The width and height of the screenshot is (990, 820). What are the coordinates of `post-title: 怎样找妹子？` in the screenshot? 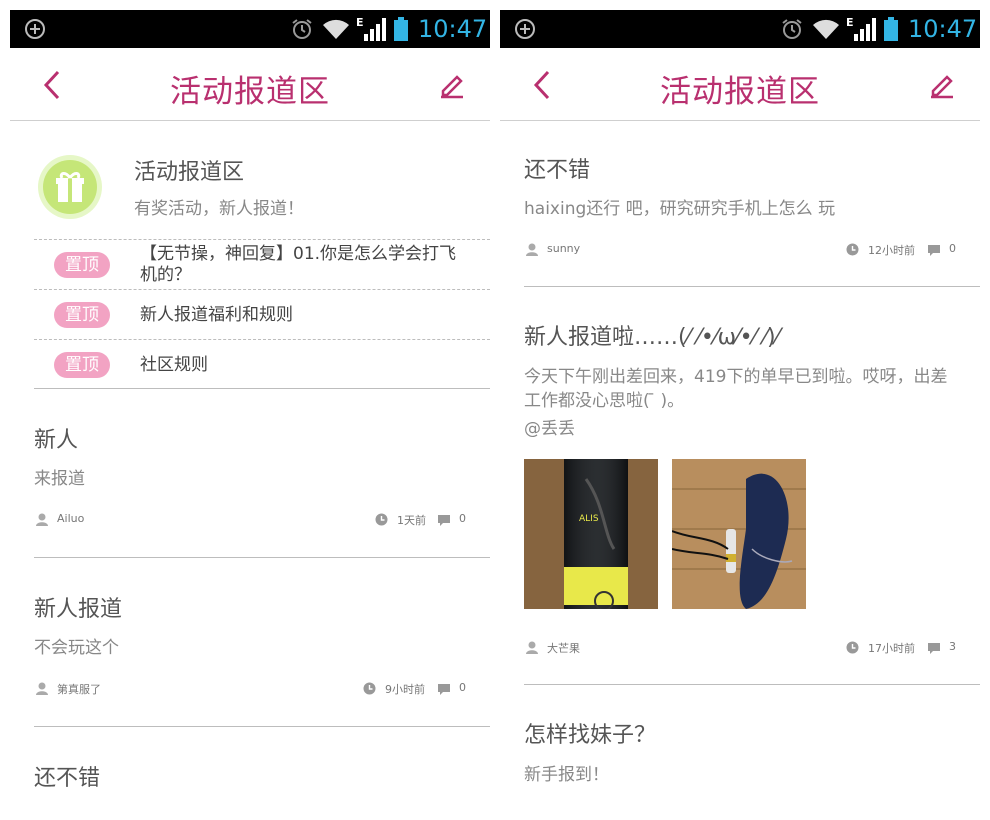 It's located at (590, 735).